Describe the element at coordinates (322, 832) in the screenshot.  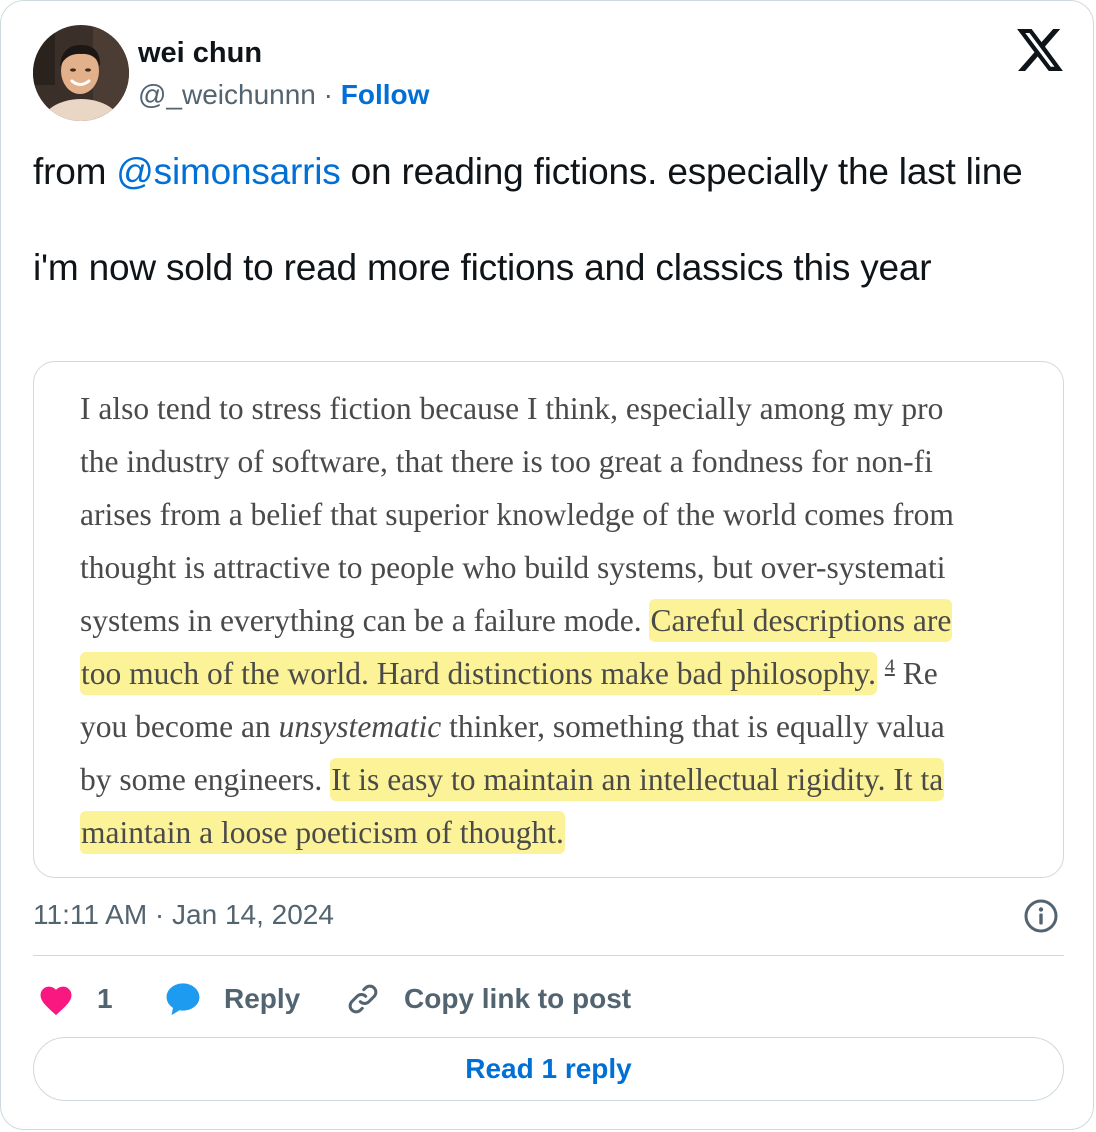
I see `highlighted-text: maintain a loose poeticism of thought.` at that location.